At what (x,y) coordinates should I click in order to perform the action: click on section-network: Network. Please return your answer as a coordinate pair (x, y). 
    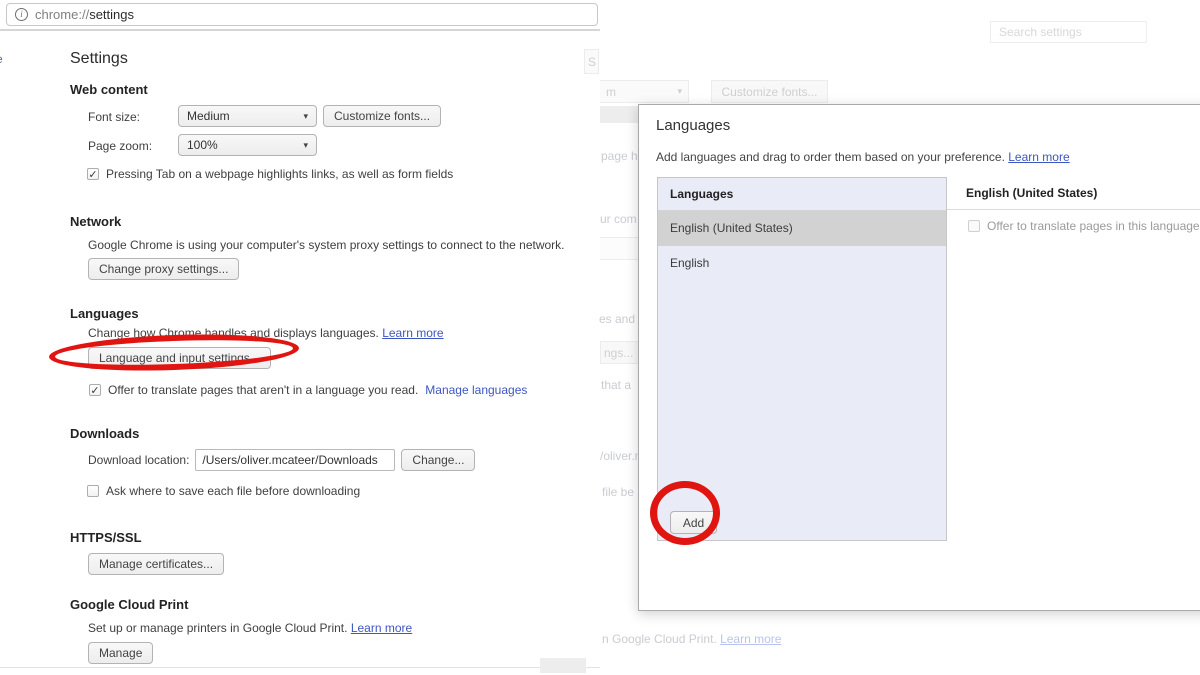
    Looking at the image, I should click on (96, 221).